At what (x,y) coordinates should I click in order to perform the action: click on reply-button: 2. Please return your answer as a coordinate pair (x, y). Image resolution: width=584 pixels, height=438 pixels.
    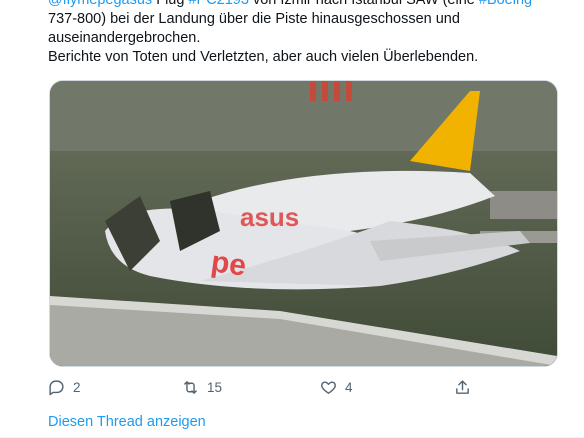
    Looking at the image, I should click on (64, 387).